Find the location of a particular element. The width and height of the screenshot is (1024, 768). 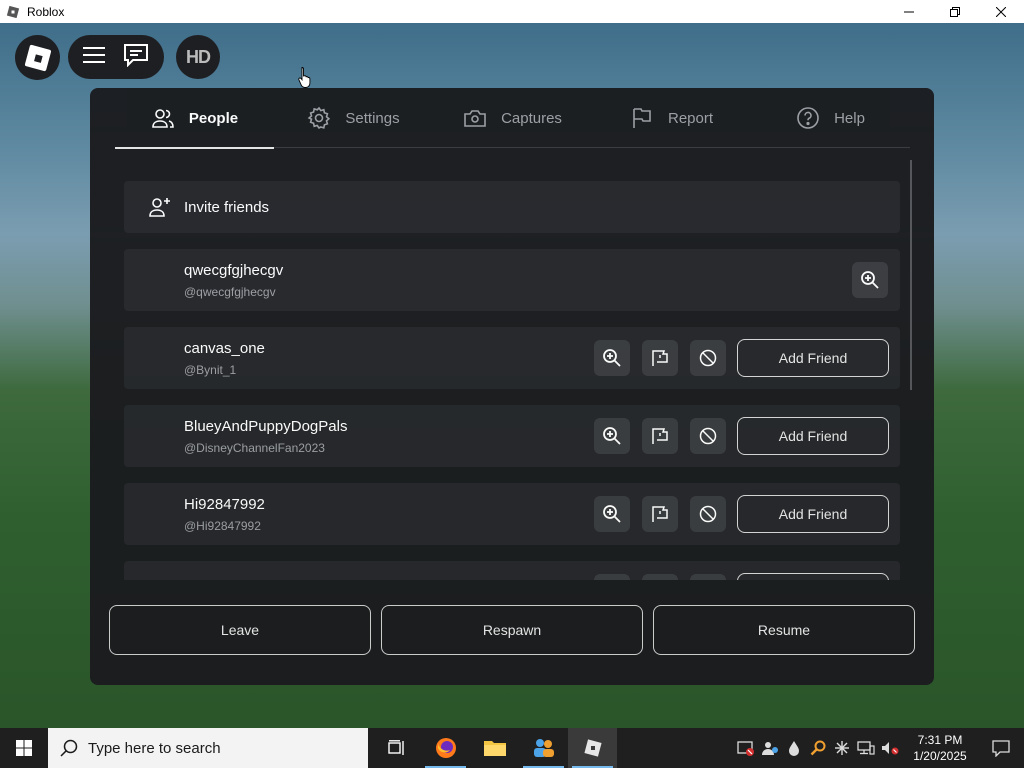

tab-people: People is located at coordinates (194, 118).